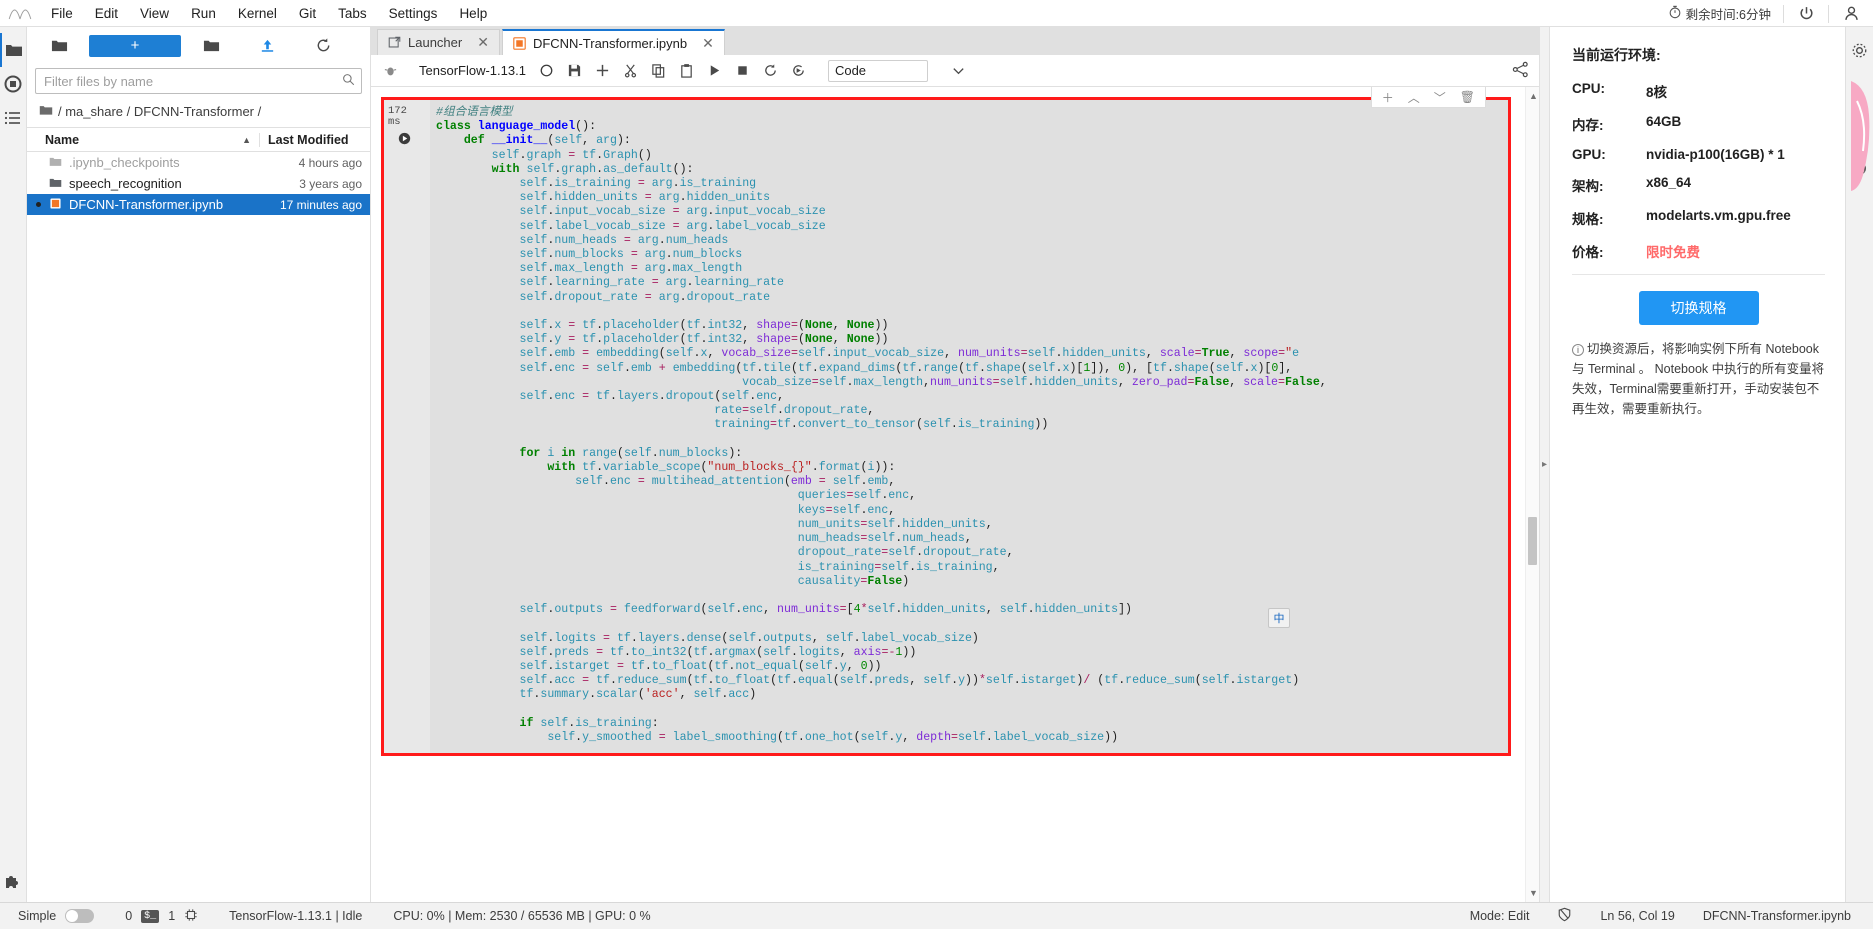  I want to click on move-up-icon: ︿, so click(1414, 97).